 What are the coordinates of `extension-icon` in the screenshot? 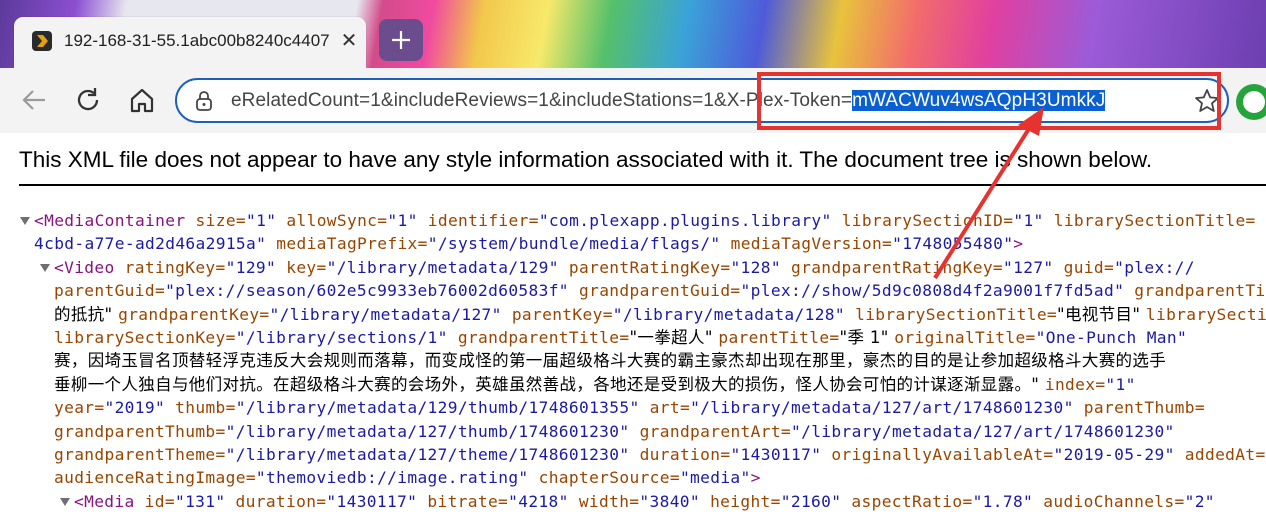 It's located at (1251, 102).